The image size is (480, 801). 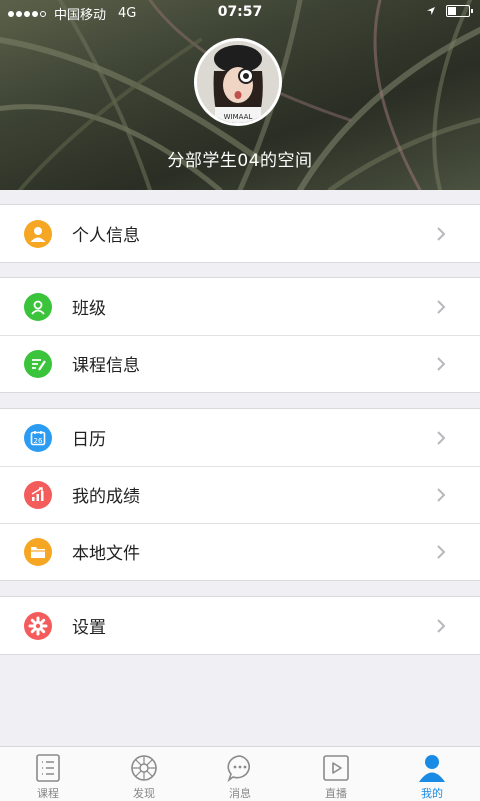 I want to click on location-arrow-icon, so click(x=431, y=11).